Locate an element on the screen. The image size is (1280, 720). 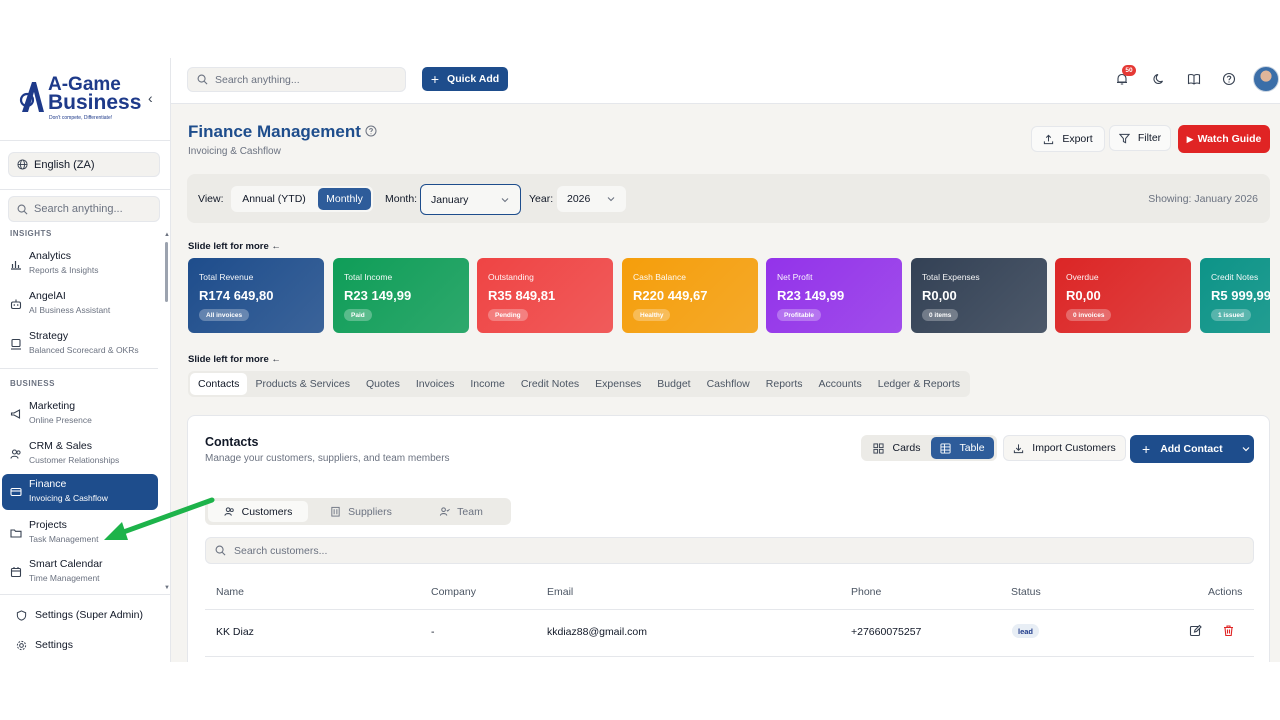
column-header-name: Name is located at coordinates (230, 592).